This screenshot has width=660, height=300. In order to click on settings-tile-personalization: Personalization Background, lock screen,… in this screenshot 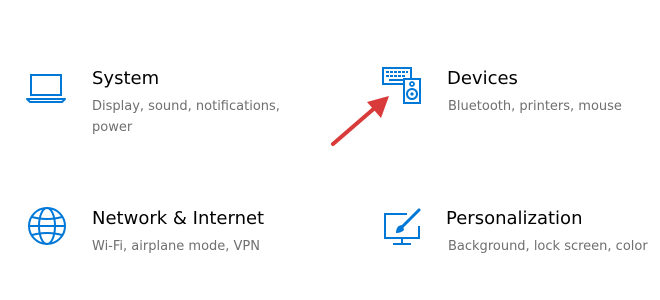, I will do `click(500, 230)`.